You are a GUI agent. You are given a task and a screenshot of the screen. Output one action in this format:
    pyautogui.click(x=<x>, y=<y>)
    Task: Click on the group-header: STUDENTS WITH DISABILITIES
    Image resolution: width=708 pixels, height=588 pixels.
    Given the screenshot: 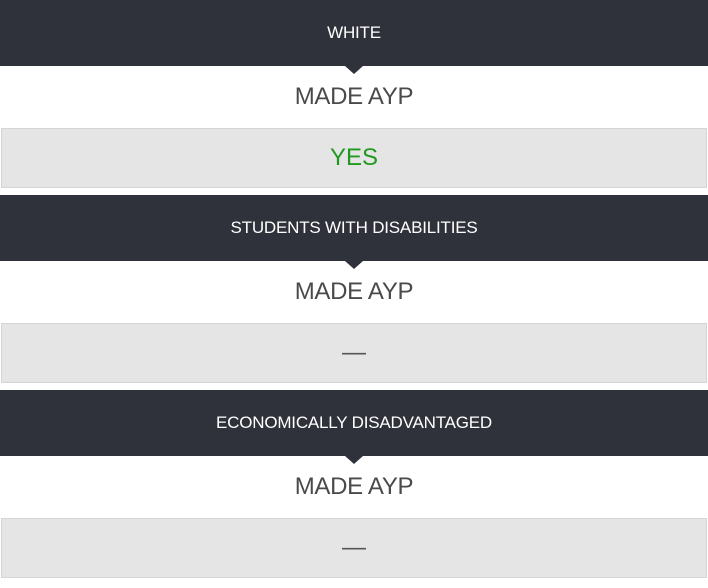 What is the action you would take?
    pyautogui.click(x=354, y=232)
    